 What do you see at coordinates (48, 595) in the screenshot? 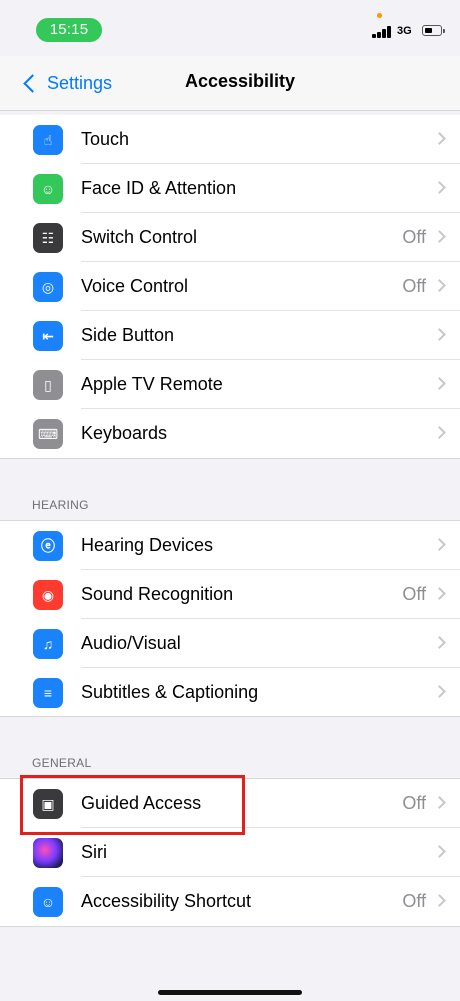
I see `sound-recognition-icon: ◉` at bounding box center [48, 595].